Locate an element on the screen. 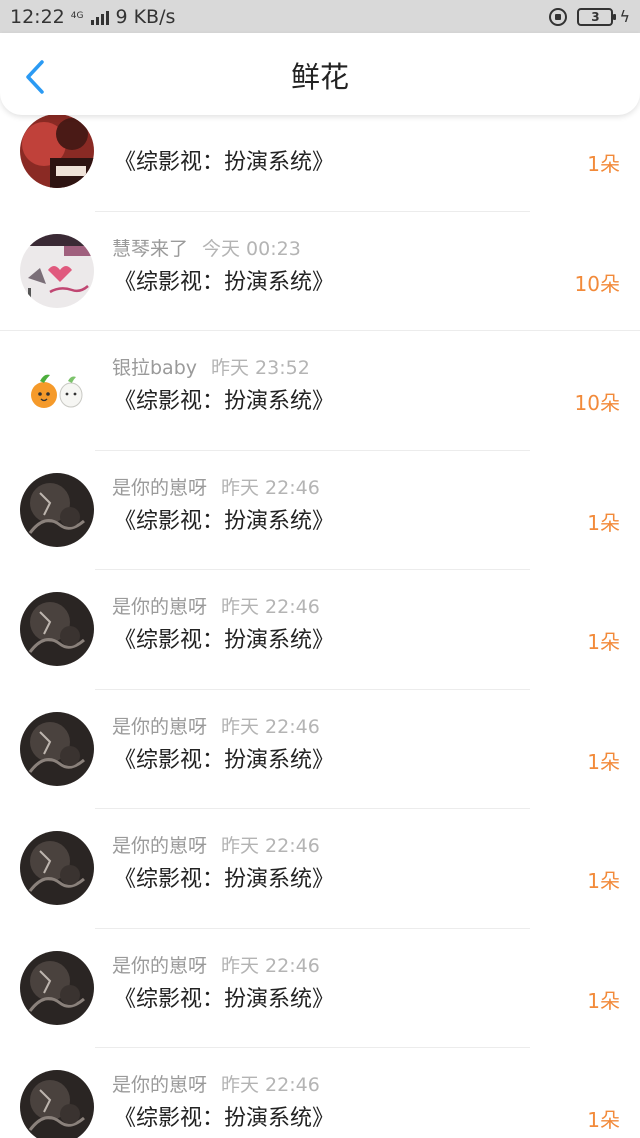  battery-icon: 3 is located at coordinates (597, 16).